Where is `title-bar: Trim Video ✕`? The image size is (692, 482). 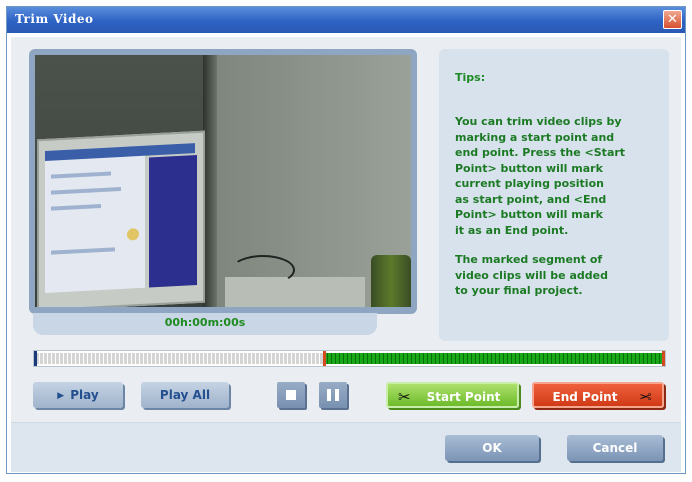 title-bar: Trim Video ✕ is located at coordinates (346, 20).